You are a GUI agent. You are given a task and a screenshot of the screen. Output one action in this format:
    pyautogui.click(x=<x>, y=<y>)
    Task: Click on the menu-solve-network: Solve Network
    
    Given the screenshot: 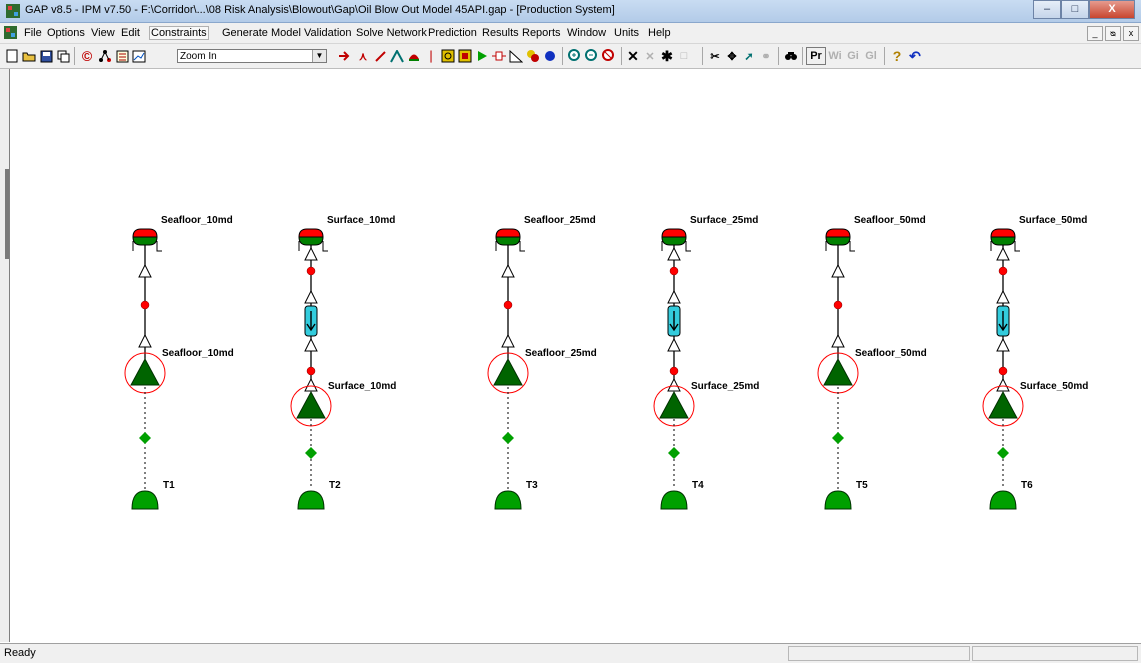 What is the action you would take?
    pyautogui.click(x=391, y=33)
    